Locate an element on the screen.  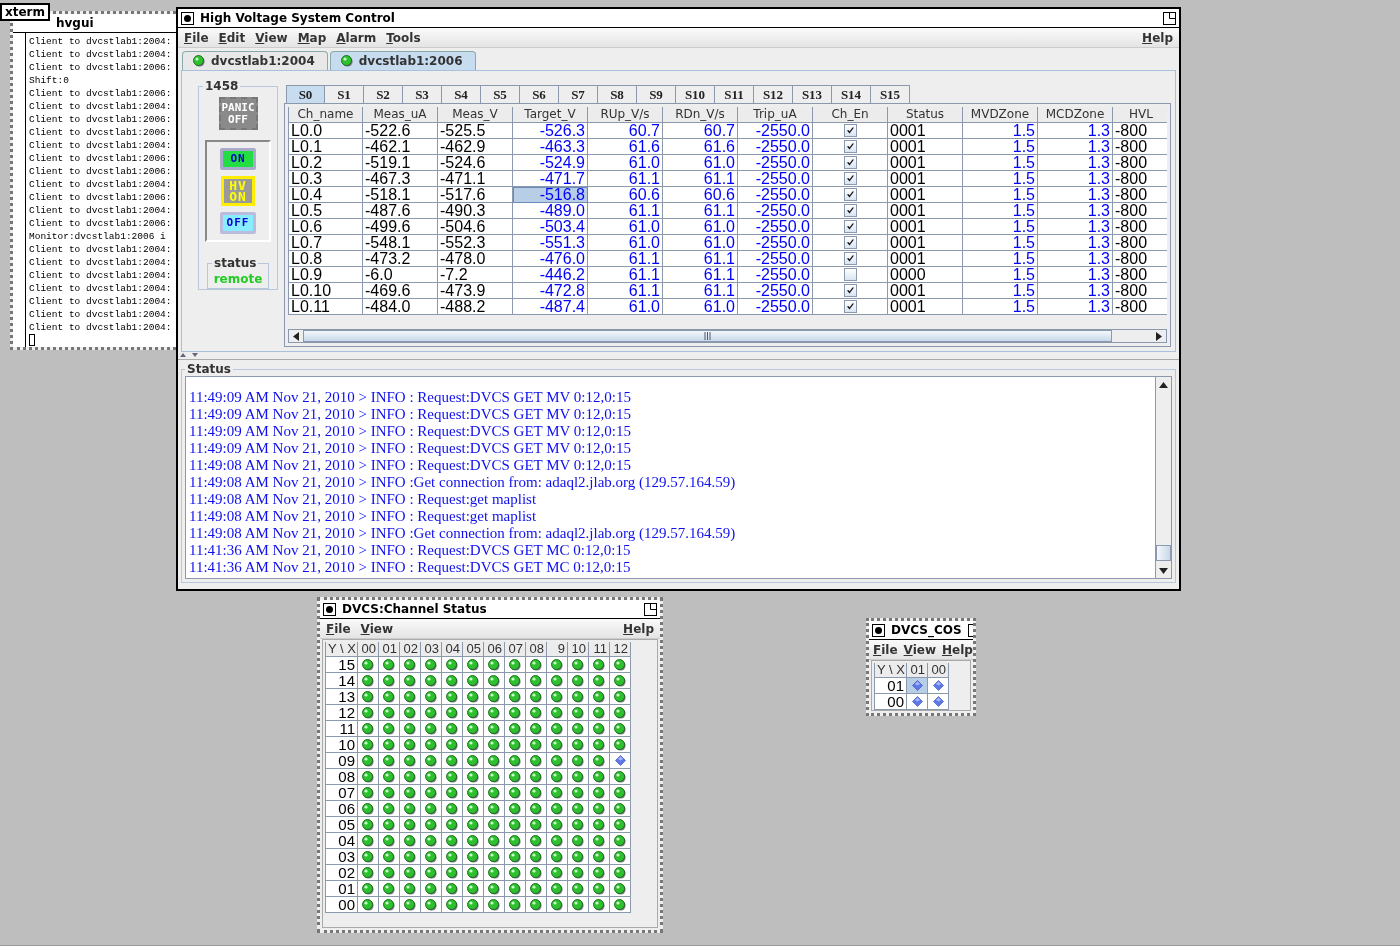
table-cell: -487.4 is located at coordinates (550, 307).